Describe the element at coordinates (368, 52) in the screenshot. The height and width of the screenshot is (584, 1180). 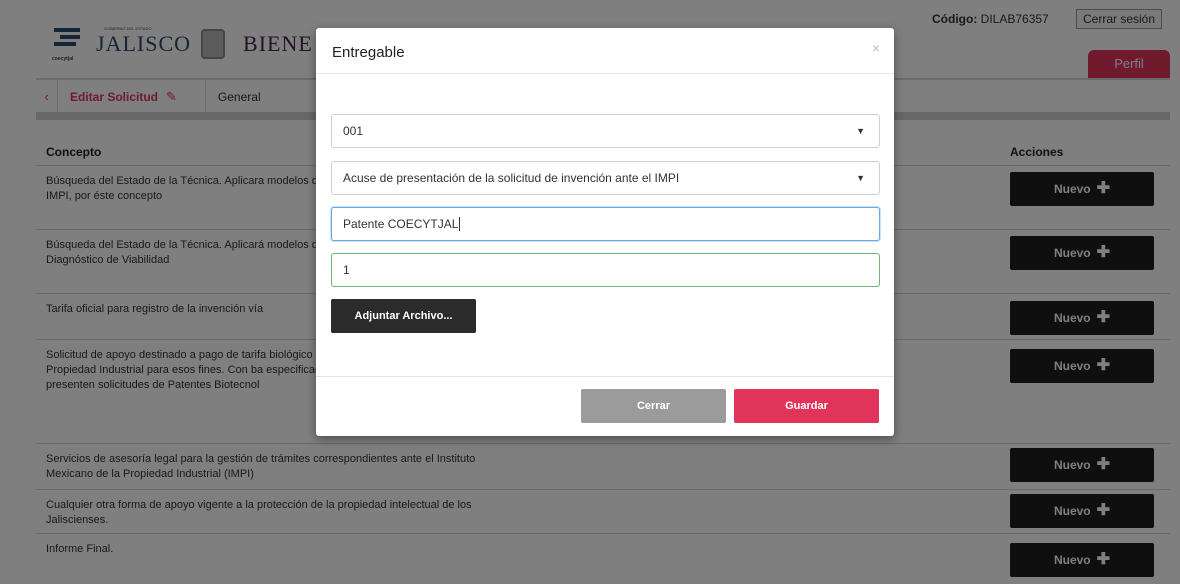
I see `modal-title: Entregable` at that location.